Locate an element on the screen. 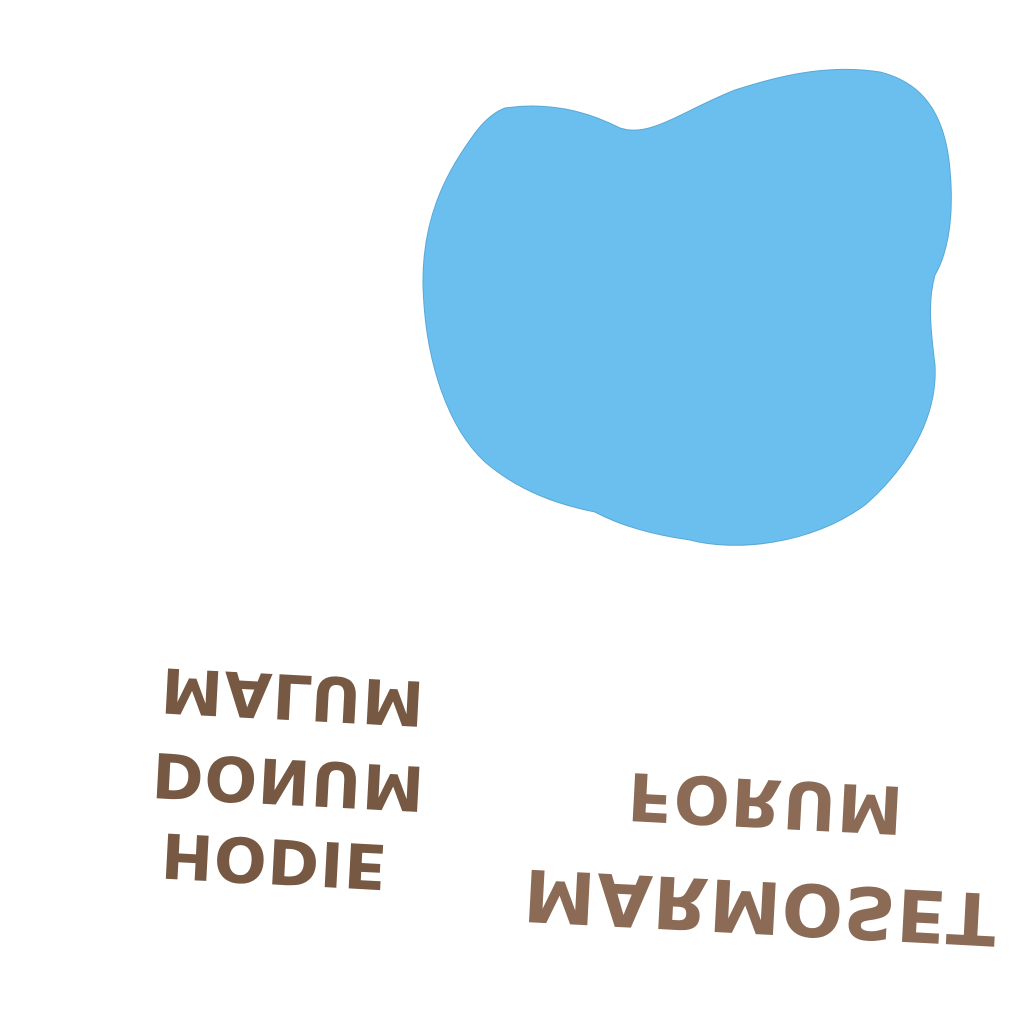 This screenshot has height=1024, width=1024. map-label-donum: DONUM is located at coordinates (288, 781).